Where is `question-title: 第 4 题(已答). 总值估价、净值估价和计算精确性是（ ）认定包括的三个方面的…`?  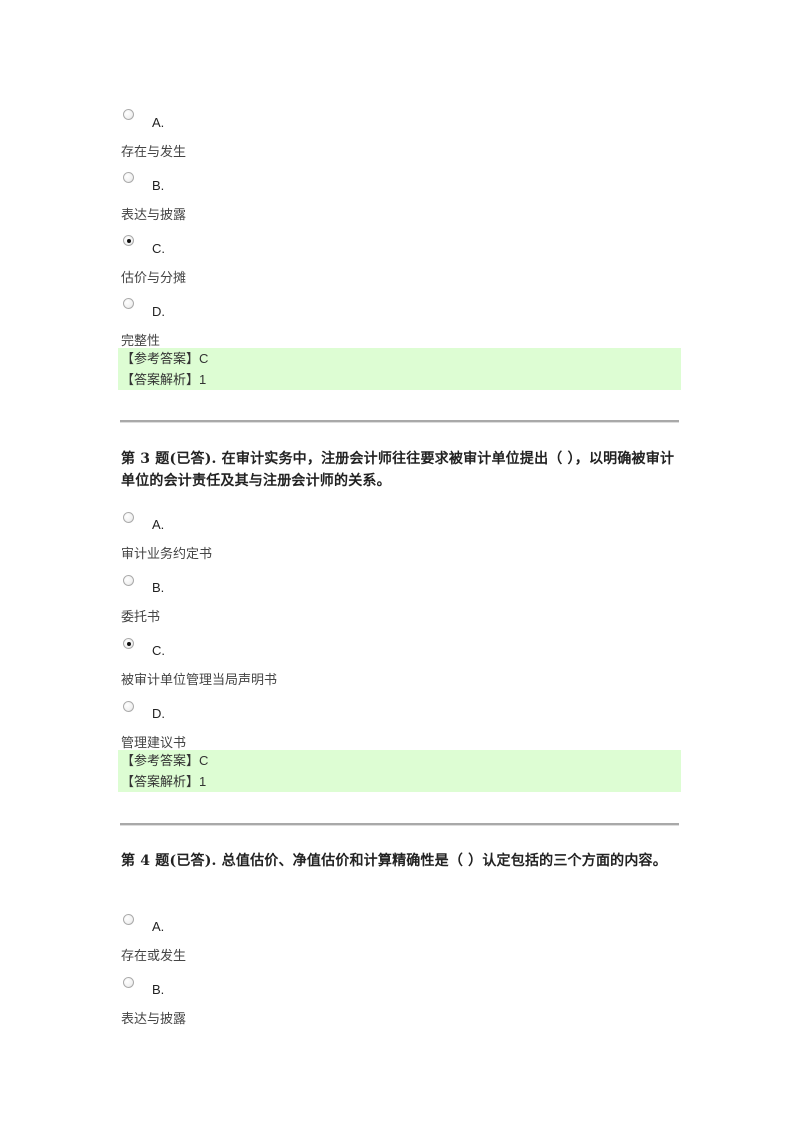 question-title: 第 4 题(已答). 总值估价、净值估价和计算精确性是（ ）认定包括的三个方面的… is located at coordinates (394, 861).